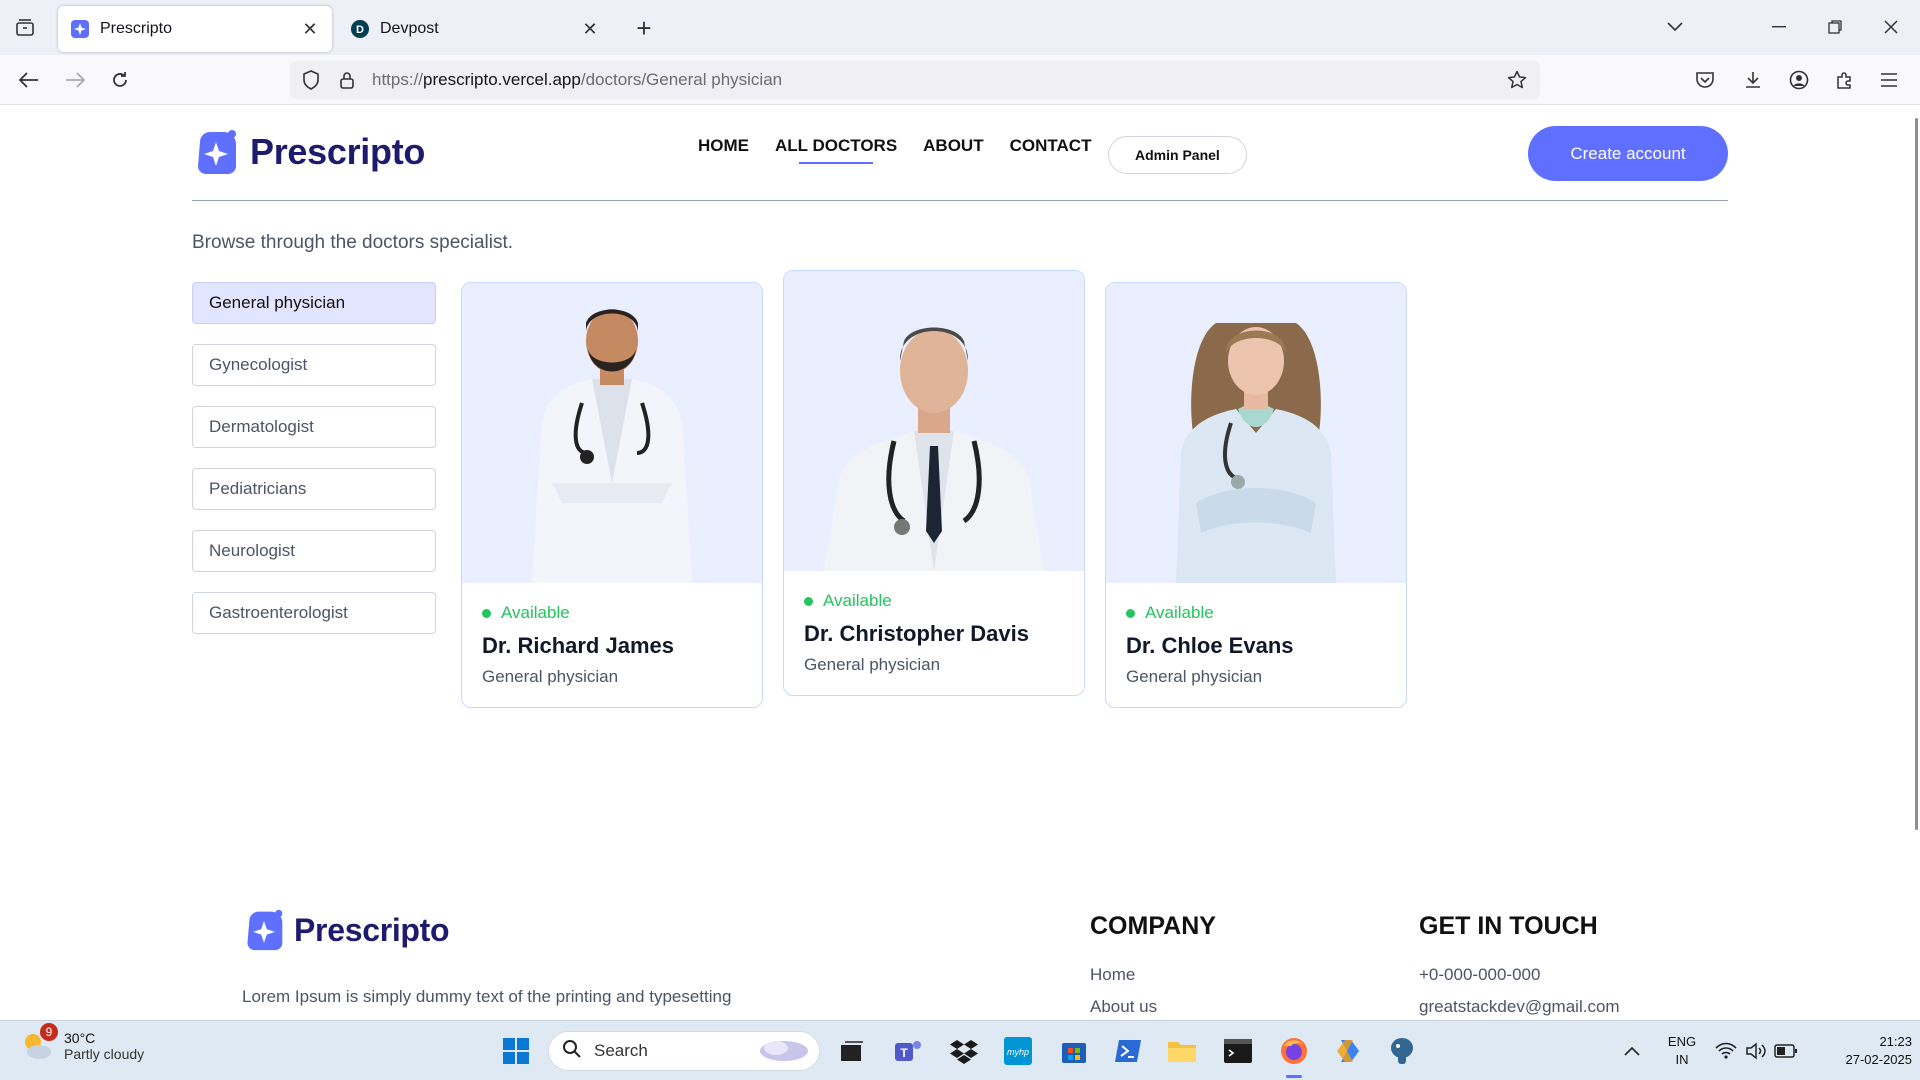  What do you see at coordinates (836, 150) in the screenshot?
I see `nav-all-doctors: ALL DOCTORS` at bounding box center [836, 150].